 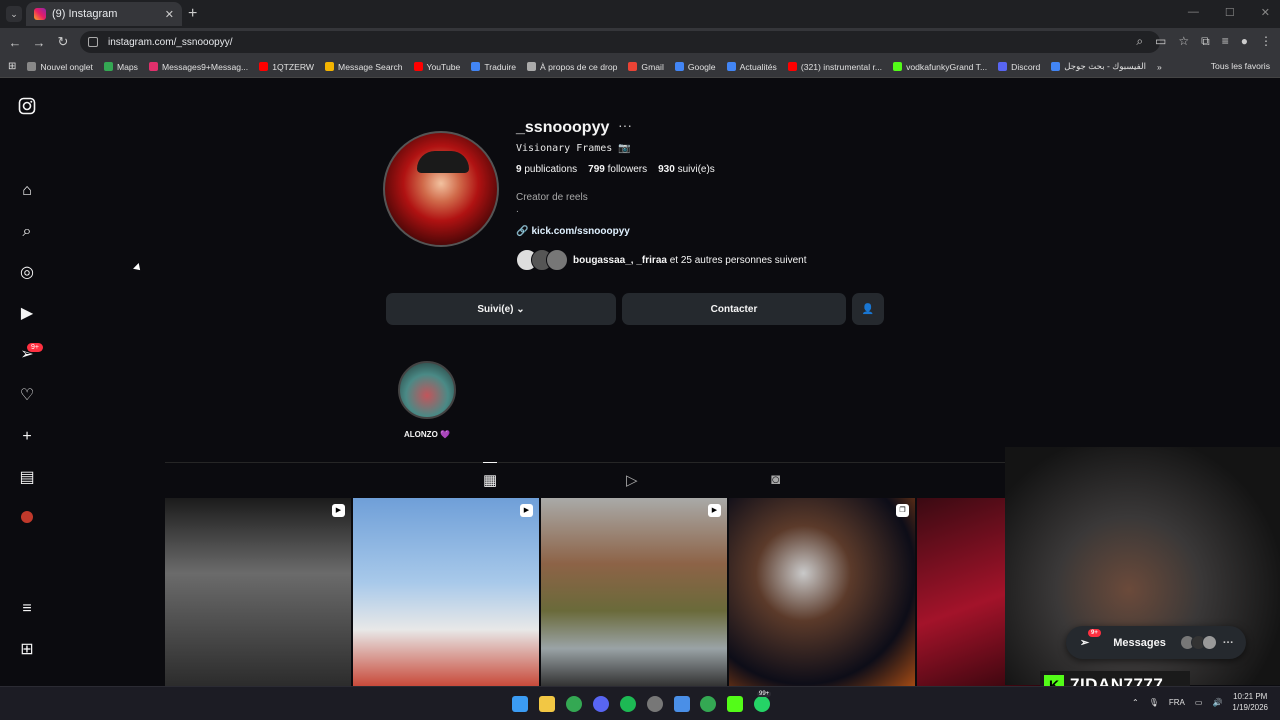 What do you see at coordinates (1154, 702) in the screenshot?
I see `microphone-icon: 🎙` at bounding box center [1154, 702].